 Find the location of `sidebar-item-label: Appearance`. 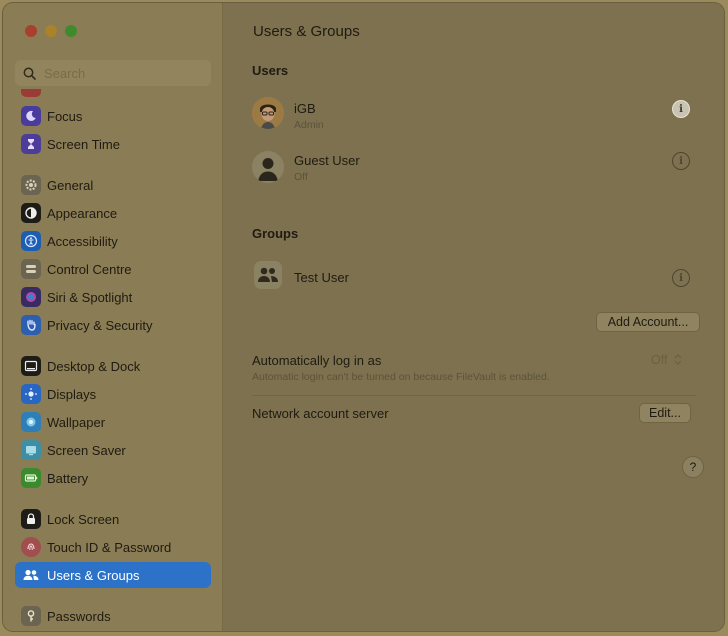

sidebar-item-label: Appearance is located at coordinates (82, 213).